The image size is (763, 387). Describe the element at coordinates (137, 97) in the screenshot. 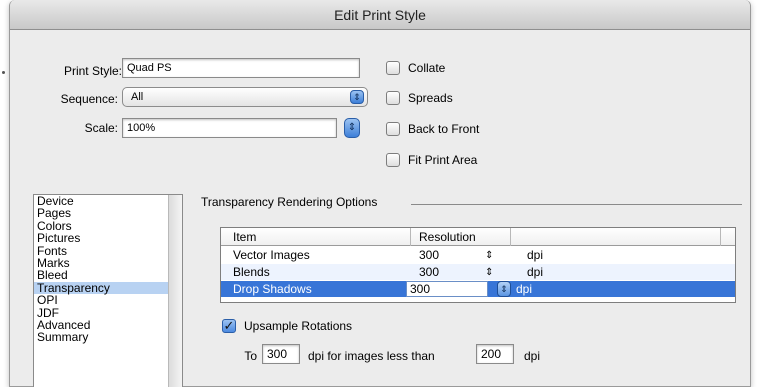

I see `sequence-value: All` at that location.